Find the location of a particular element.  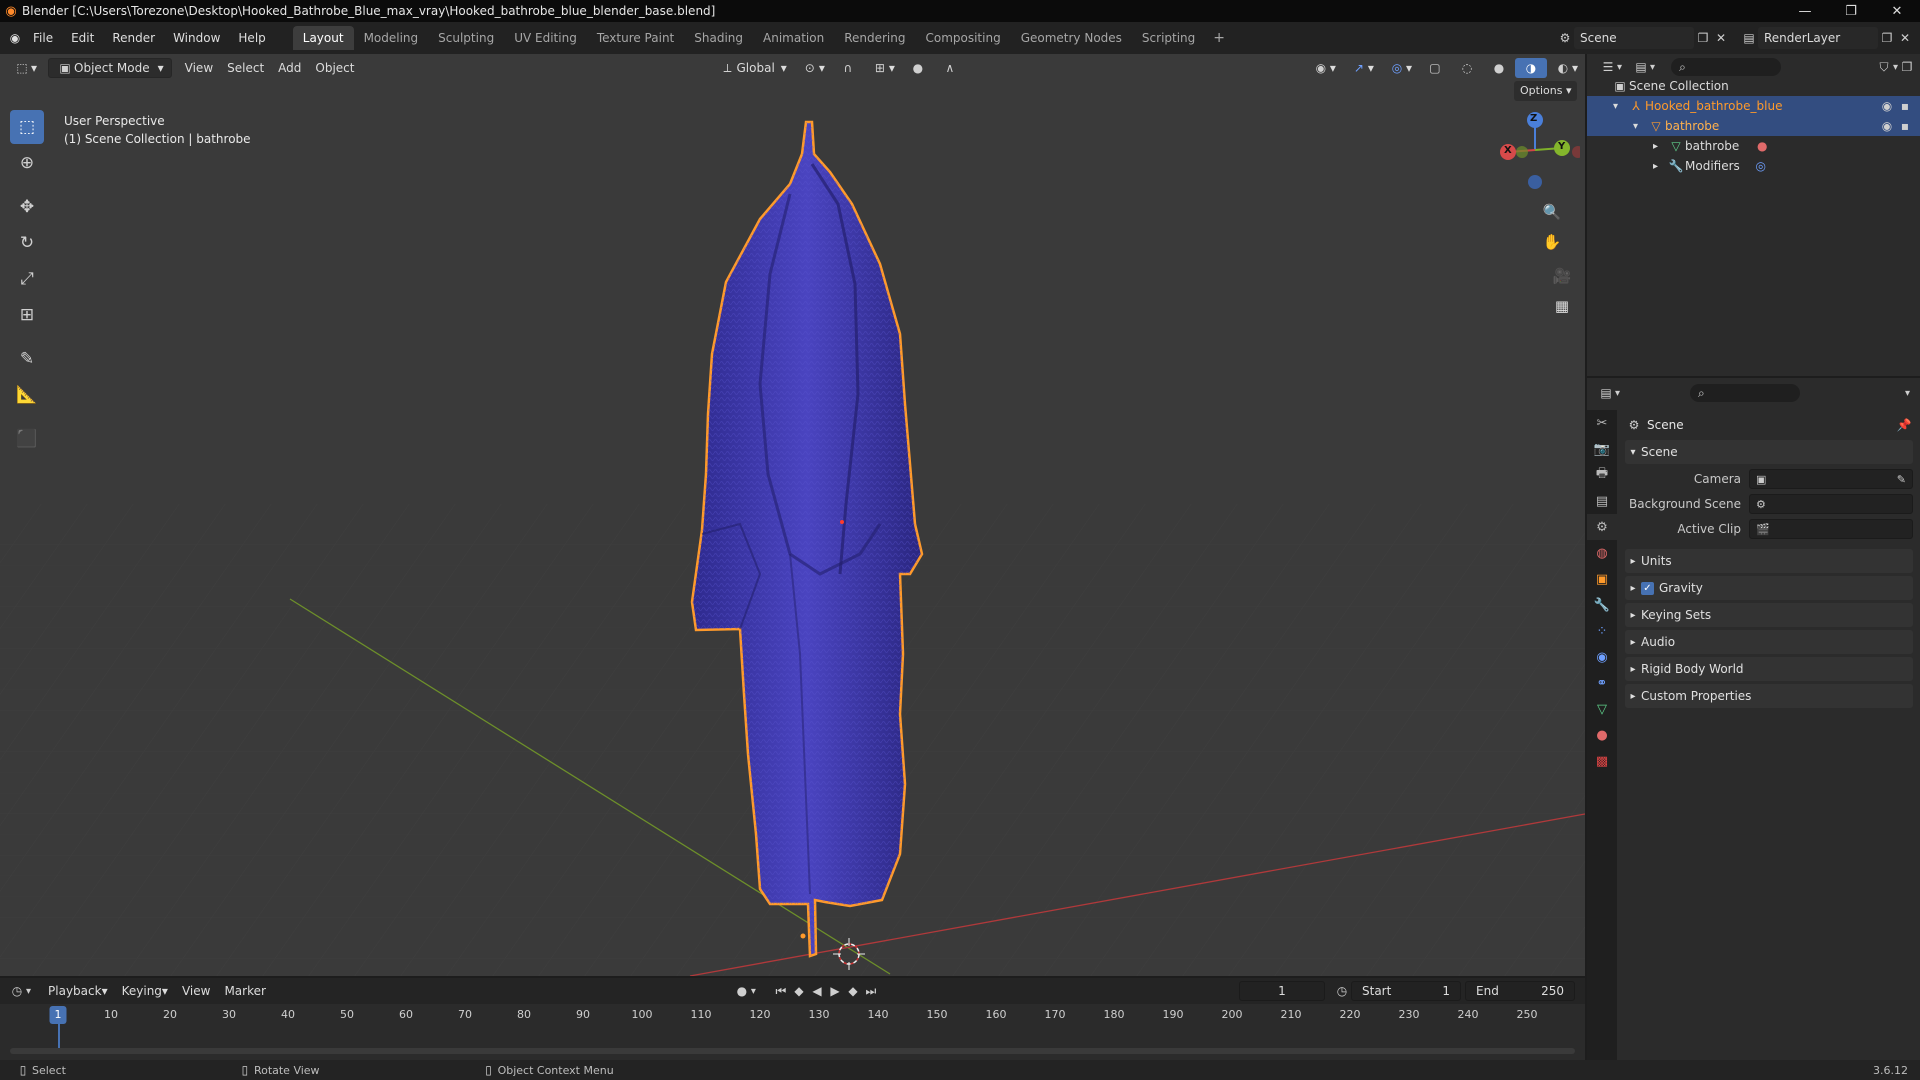

jump-start-icon: ⏮ is located at coordinates (781, 991).